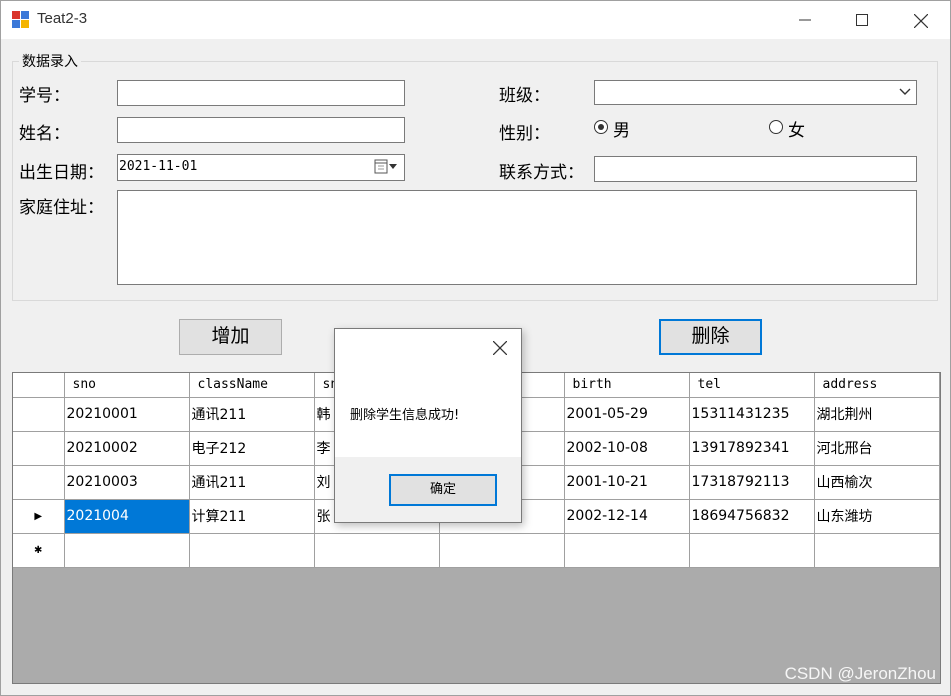 This screenshot has height=696, width=951. I want to click on minimize-button, so click(805, 20).